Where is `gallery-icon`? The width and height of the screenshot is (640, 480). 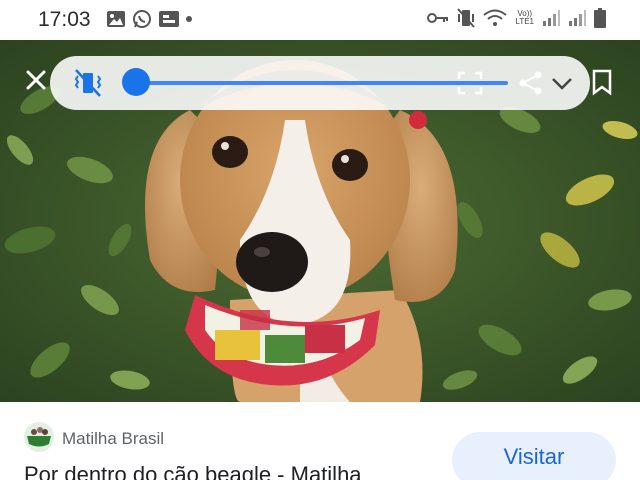 gallery-icon is located at coordinates (116, 19).